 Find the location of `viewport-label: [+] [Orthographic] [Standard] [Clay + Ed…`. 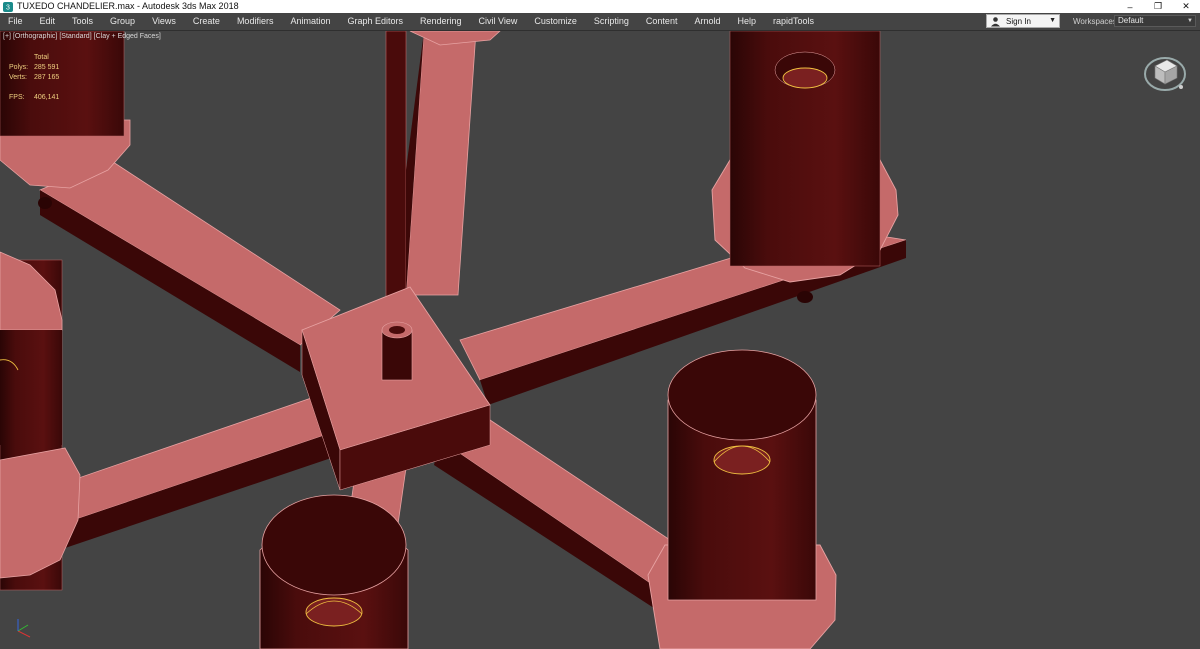

viewport-label: [+] [Orthographic] [Standard] [Clay + Ed… is located at coordinates (82, 36).